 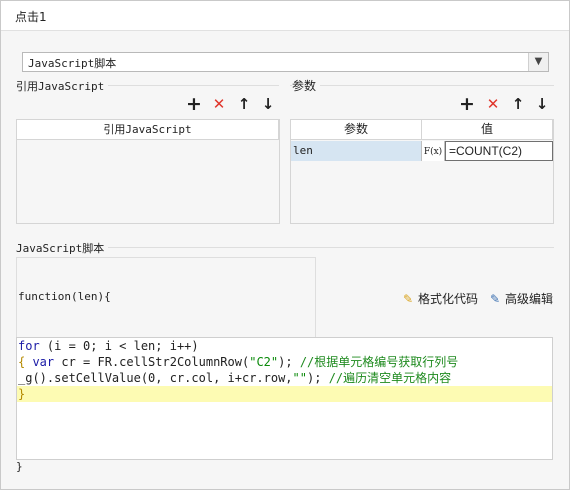 I want to click on function-header: function(len){, so click(x=64, y=296).